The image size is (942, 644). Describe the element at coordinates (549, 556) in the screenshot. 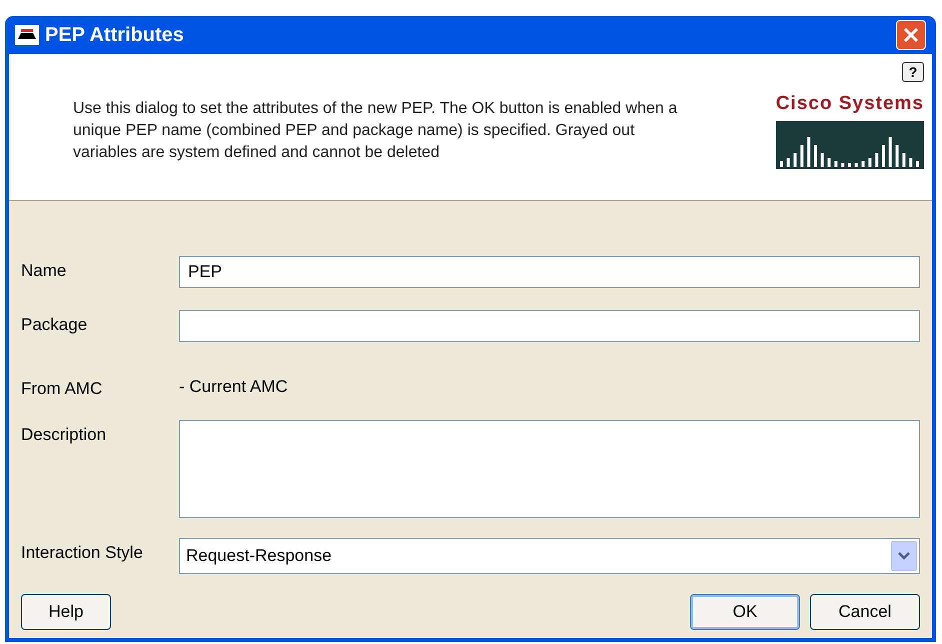

I see `interaction-style-dropdown: Request-Response` at that location.